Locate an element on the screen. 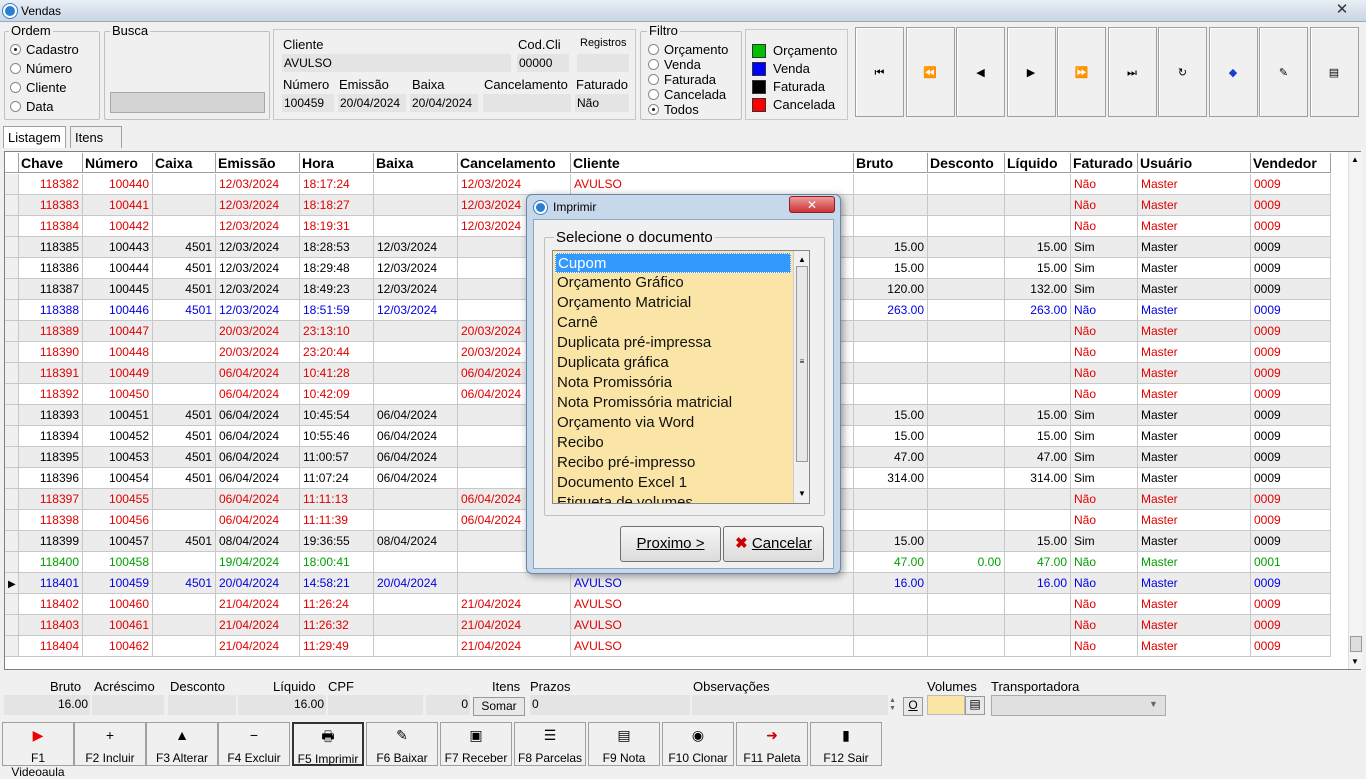 This screenshot has height=779, width=1366. table-cell: 118382 is located at coordinates (51, 184).